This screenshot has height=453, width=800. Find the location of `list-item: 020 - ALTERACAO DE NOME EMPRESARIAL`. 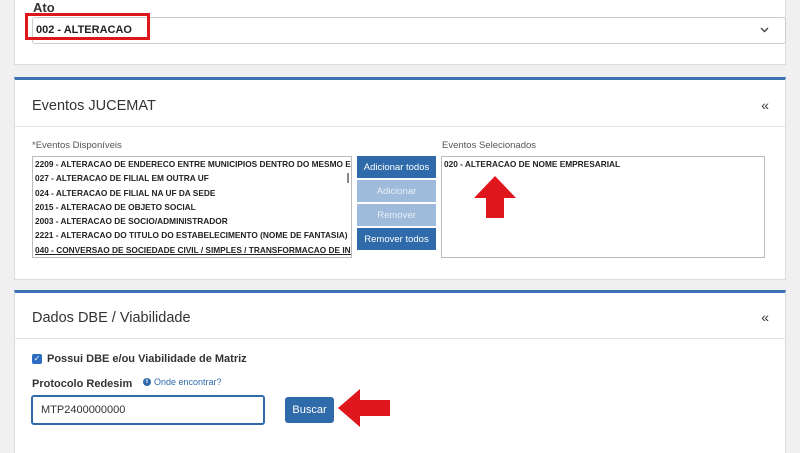

list-item: 020 - ALTERACAO DE NOME EMPRESARIAL is located at coordinates (603, 163).